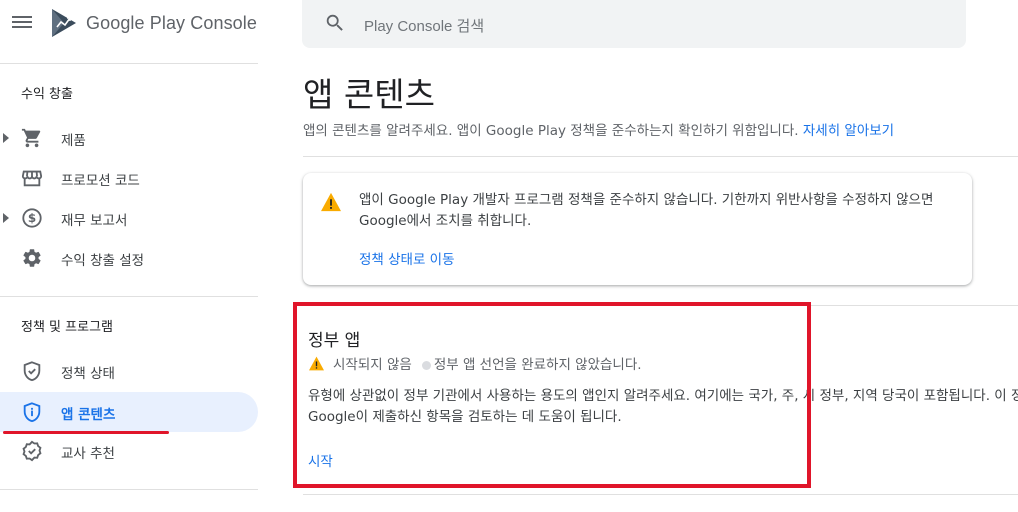  What do you see at coordinates (426, 365) in the screenshot?
I see `separator-dot` at bounding box center [426, 365].